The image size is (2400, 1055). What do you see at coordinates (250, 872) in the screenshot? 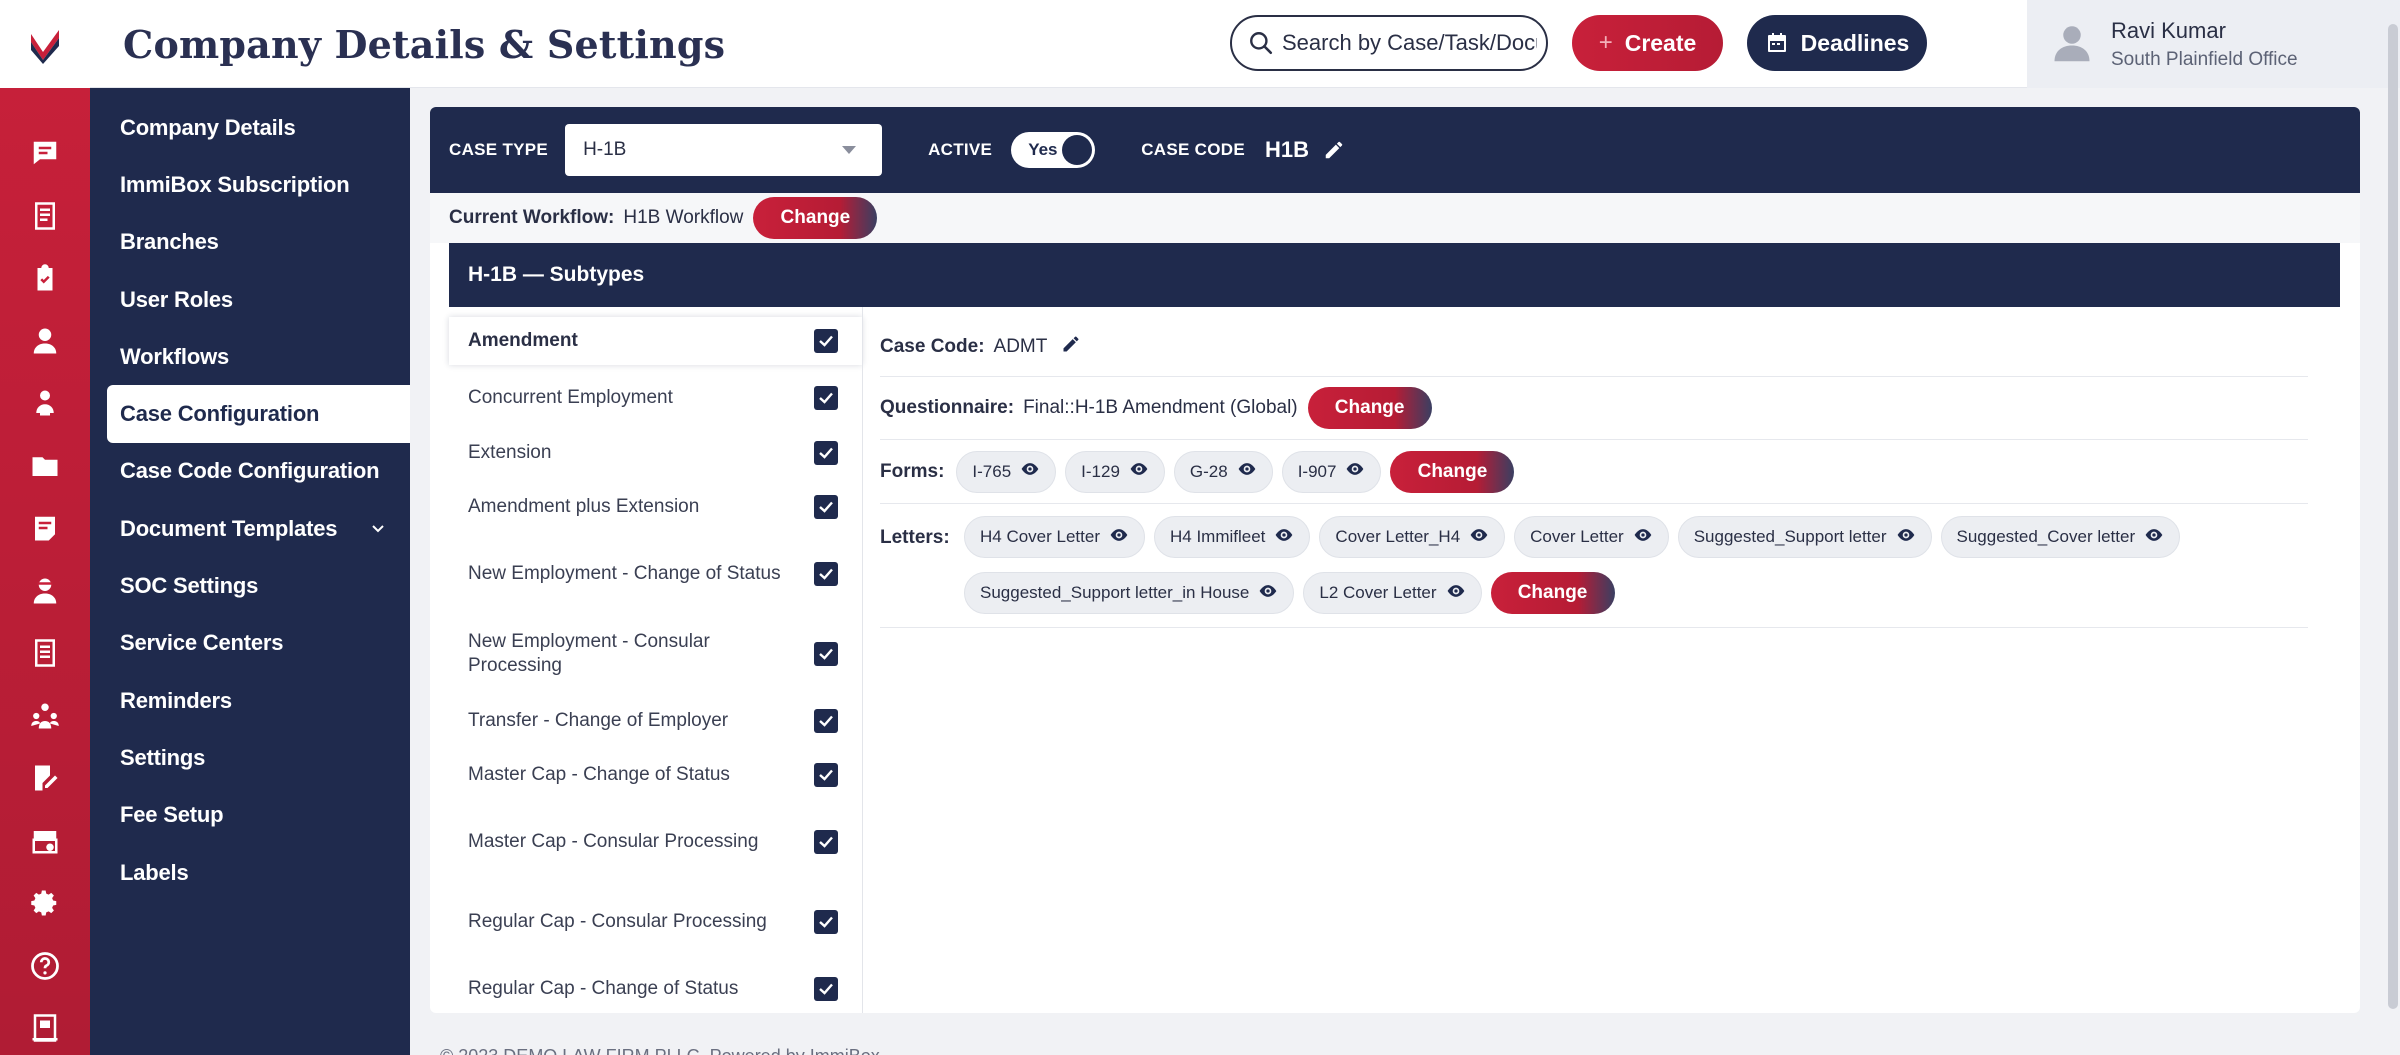
I see `sidebar-item-labels: Labels` at bounding box center [250, 872].